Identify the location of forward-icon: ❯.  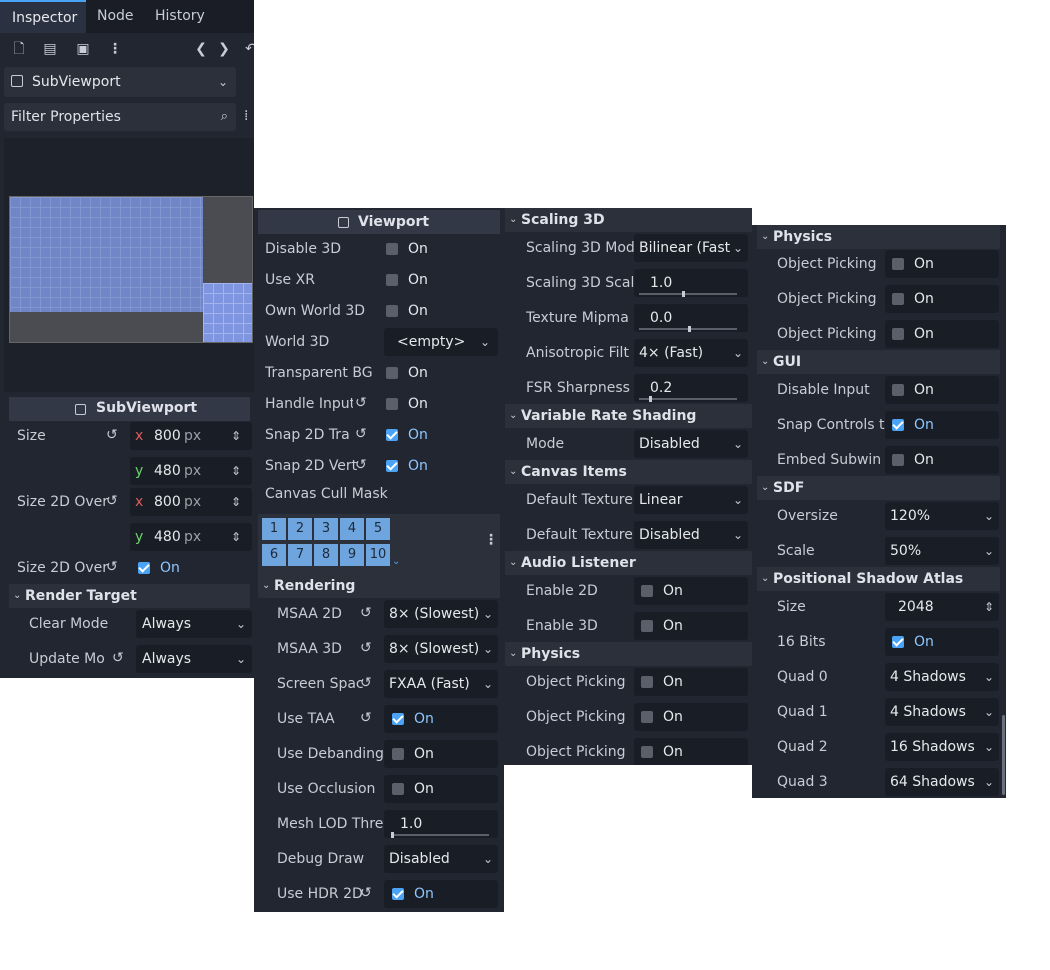
(224, 49).